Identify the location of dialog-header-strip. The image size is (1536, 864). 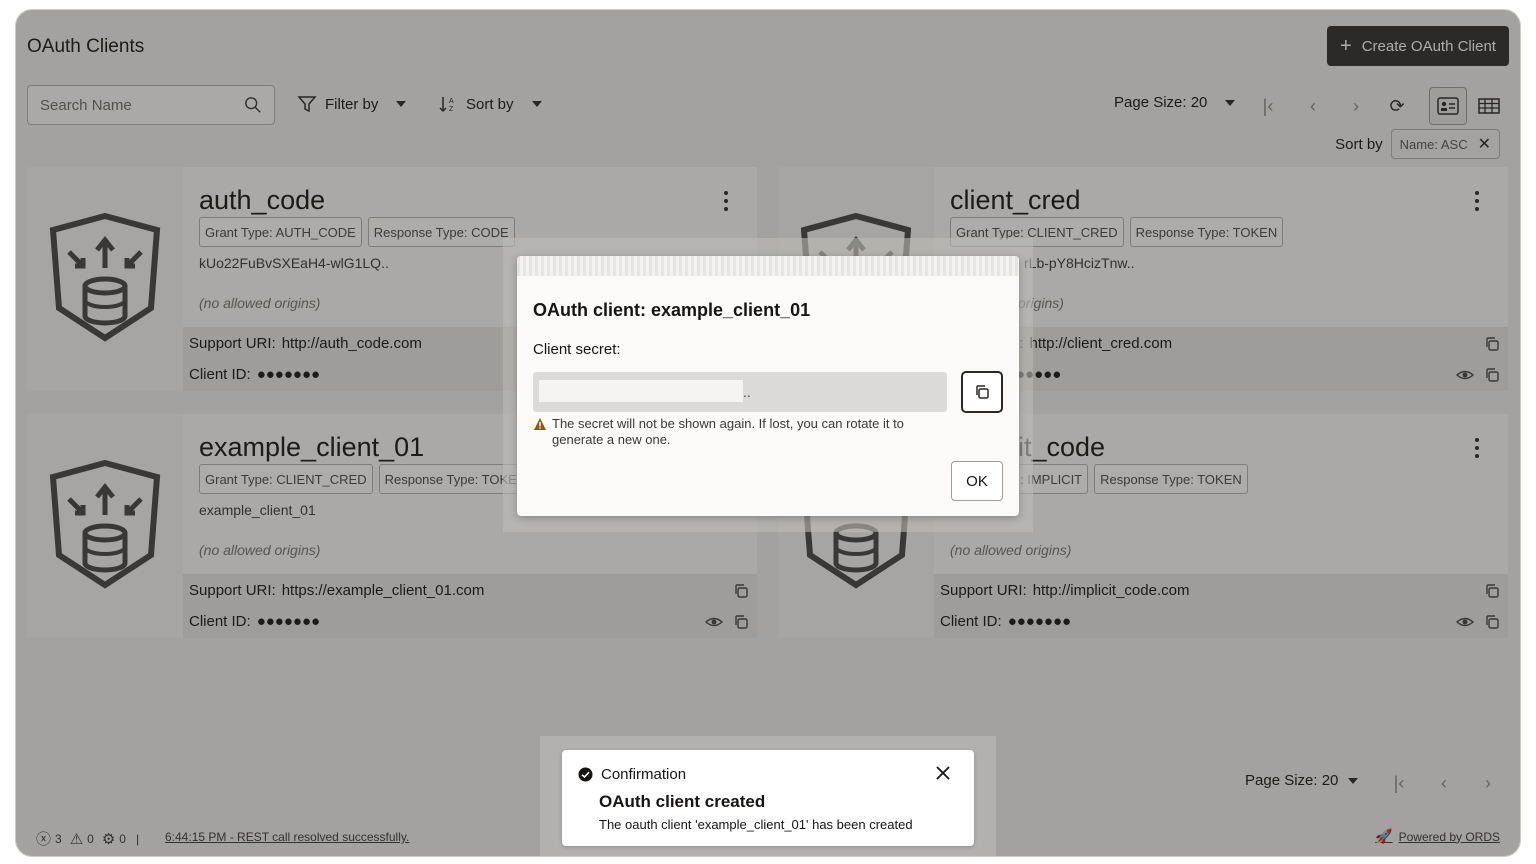
(768, 266).